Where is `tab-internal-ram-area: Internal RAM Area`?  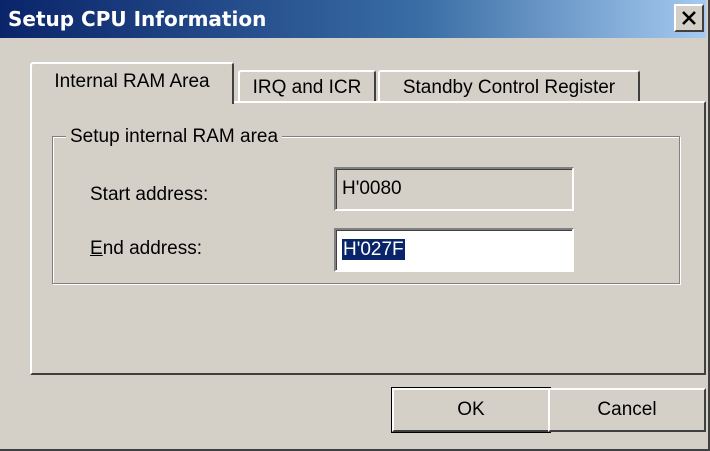 tab-internal-ram-area: Internal RAM Area is located at coordinates (132, 83).